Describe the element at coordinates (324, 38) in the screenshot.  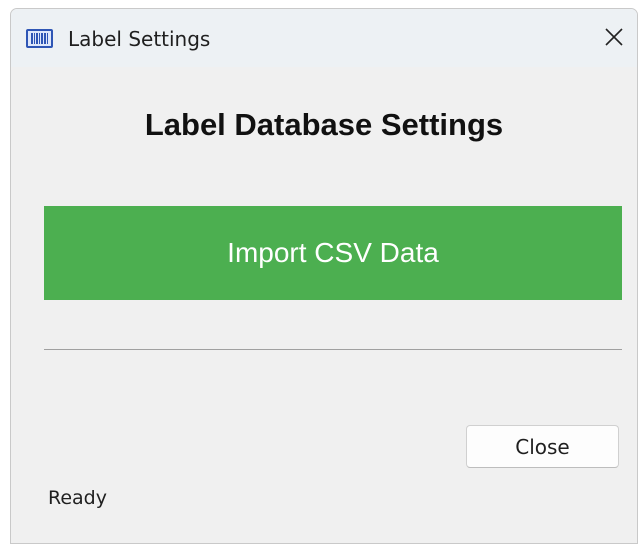
I see `title-bar: Label Settings` at that location.